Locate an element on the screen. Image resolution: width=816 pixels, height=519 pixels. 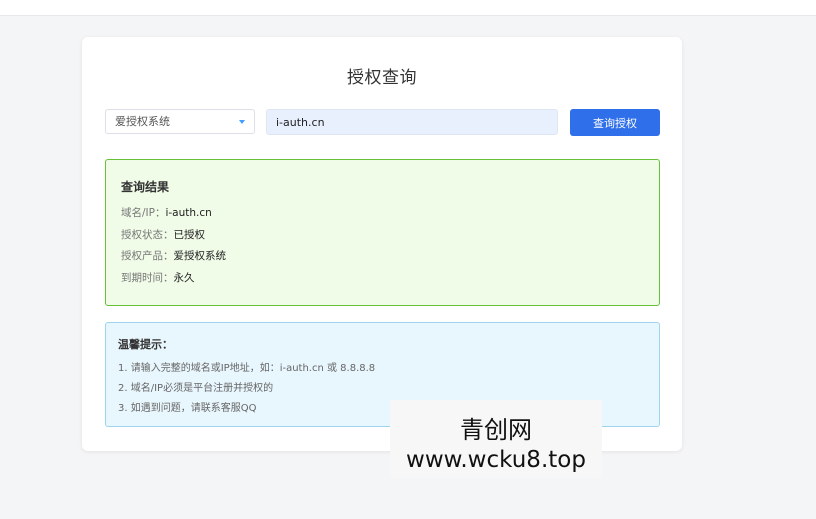
caret-down-icon is located at coordinates (242, 122).